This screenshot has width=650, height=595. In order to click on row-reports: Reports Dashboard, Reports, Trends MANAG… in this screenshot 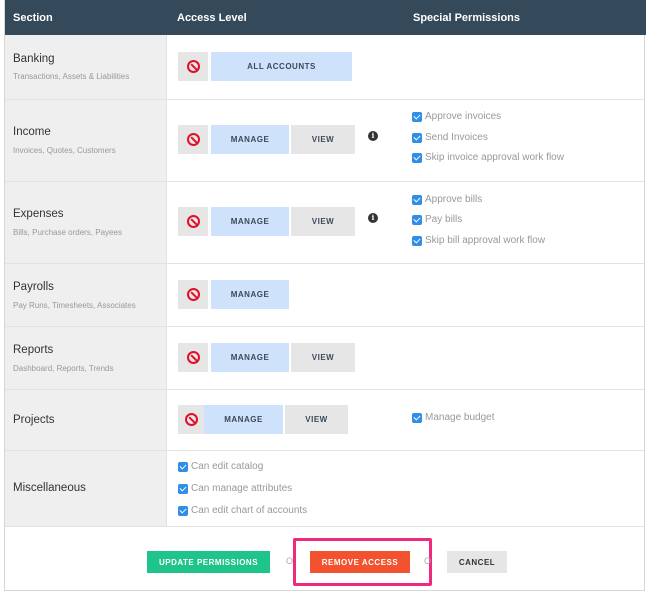, I will do `click(324, 358)`.